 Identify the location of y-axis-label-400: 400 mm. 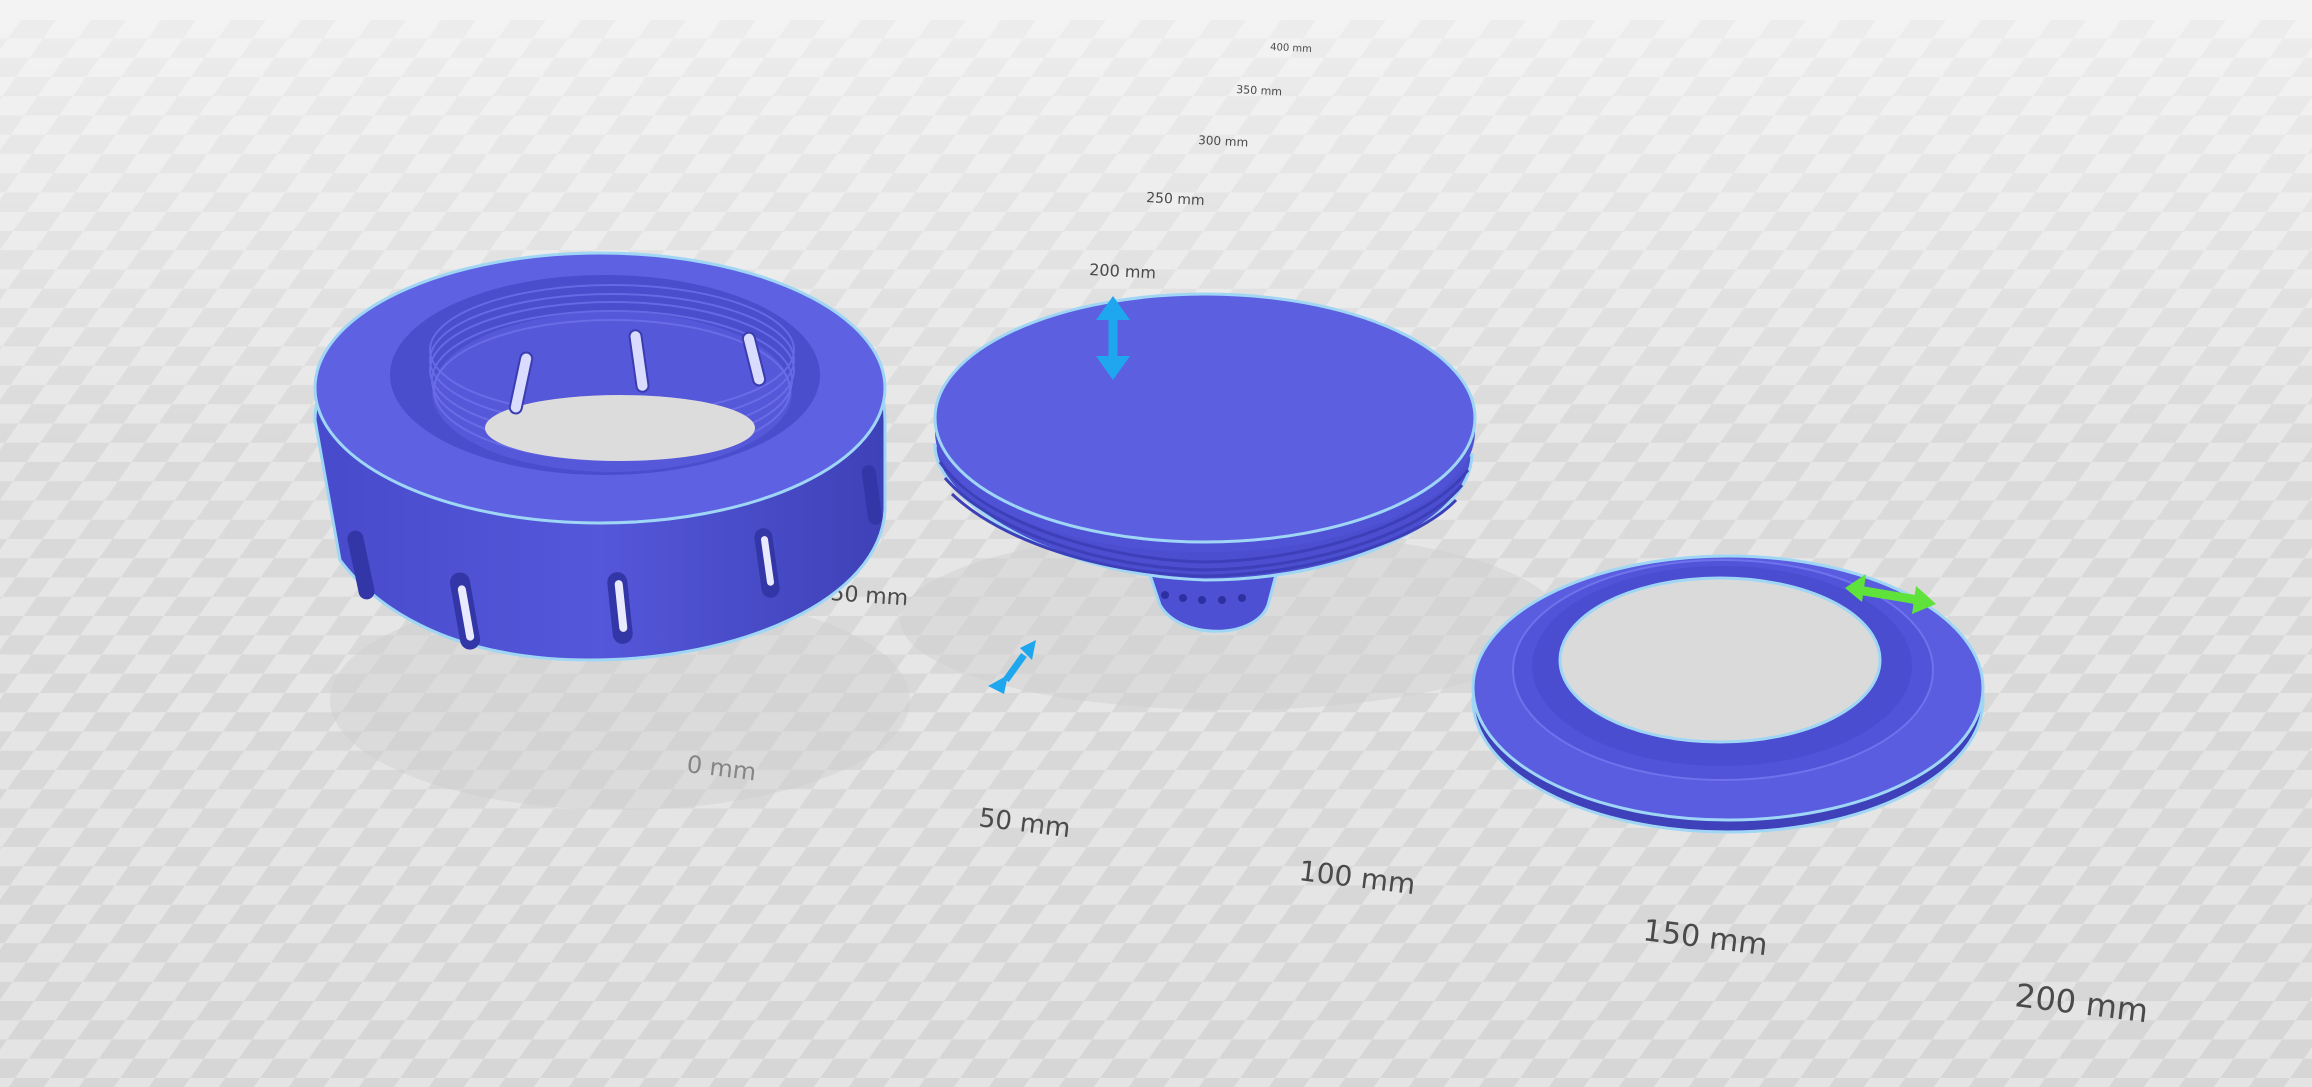
(1291, 48).